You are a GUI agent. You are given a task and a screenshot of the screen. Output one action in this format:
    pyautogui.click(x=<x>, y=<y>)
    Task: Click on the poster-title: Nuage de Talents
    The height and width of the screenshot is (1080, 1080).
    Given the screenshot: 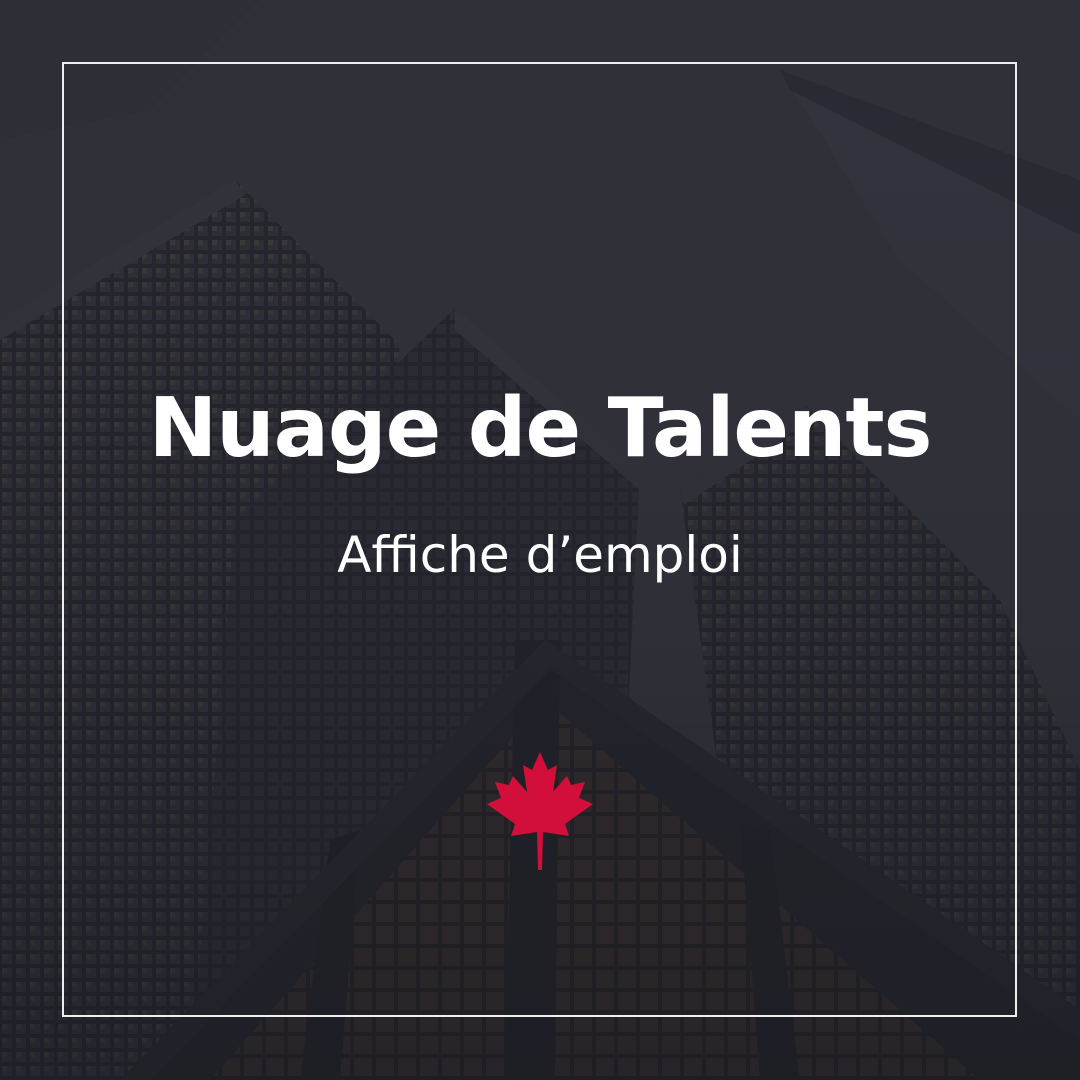 What is the action you would take?
    pyautogui.click(x=540, y=428)
    